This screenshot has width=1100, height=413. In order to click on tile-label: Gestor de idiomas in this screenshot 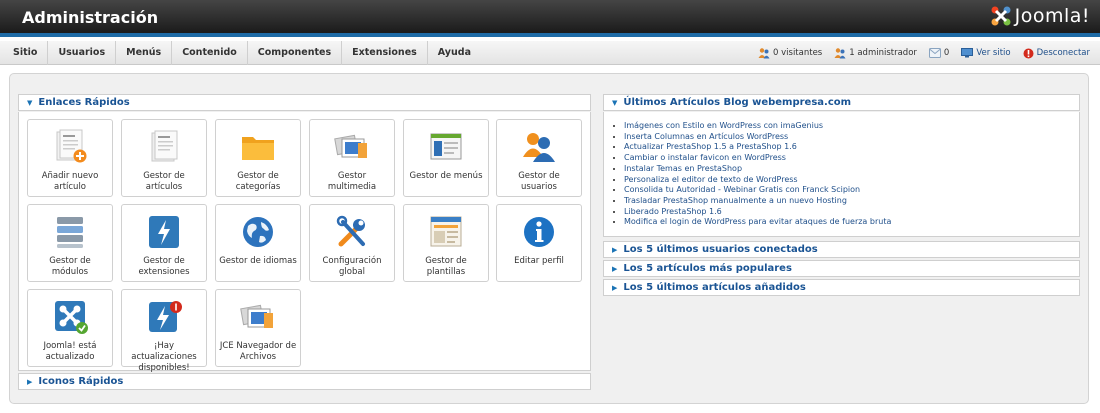, I will do `click(258, 261)`.